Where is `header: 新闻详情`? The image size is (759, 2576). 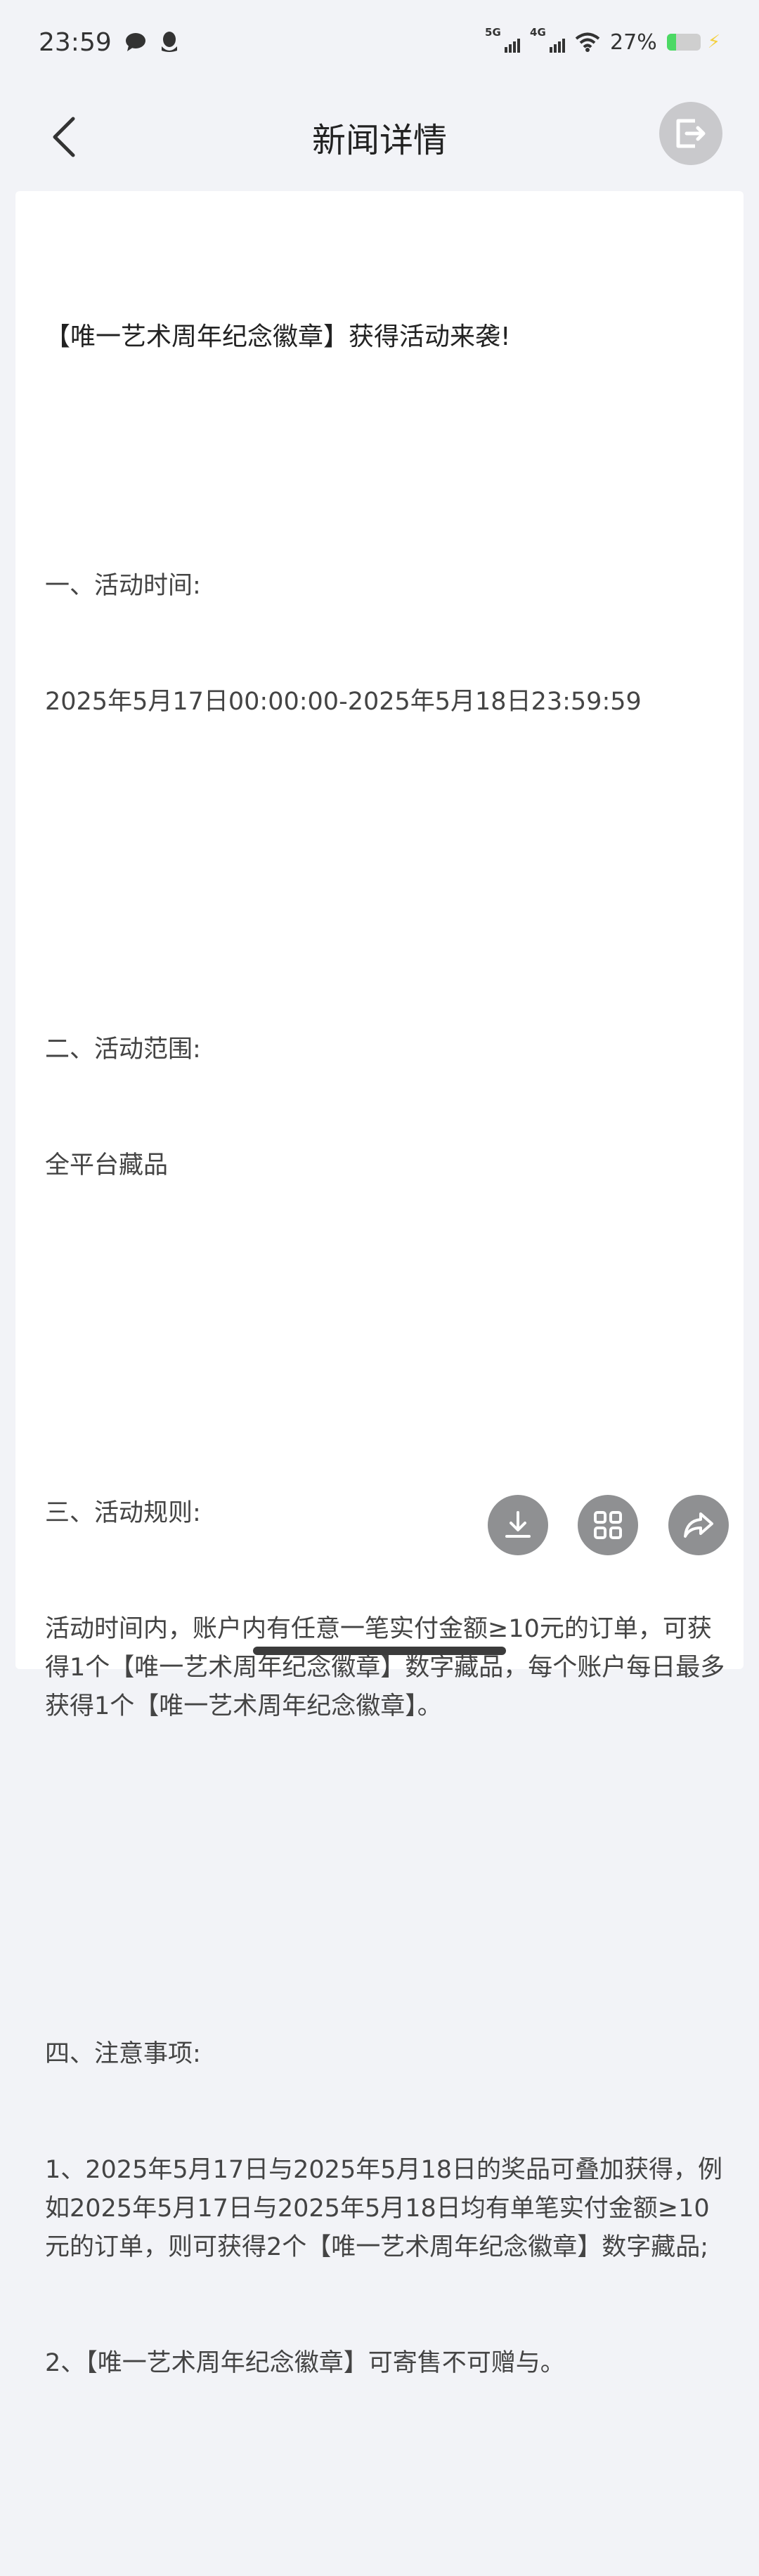
header: 新闻详情 is located at coordinates (379, 137).